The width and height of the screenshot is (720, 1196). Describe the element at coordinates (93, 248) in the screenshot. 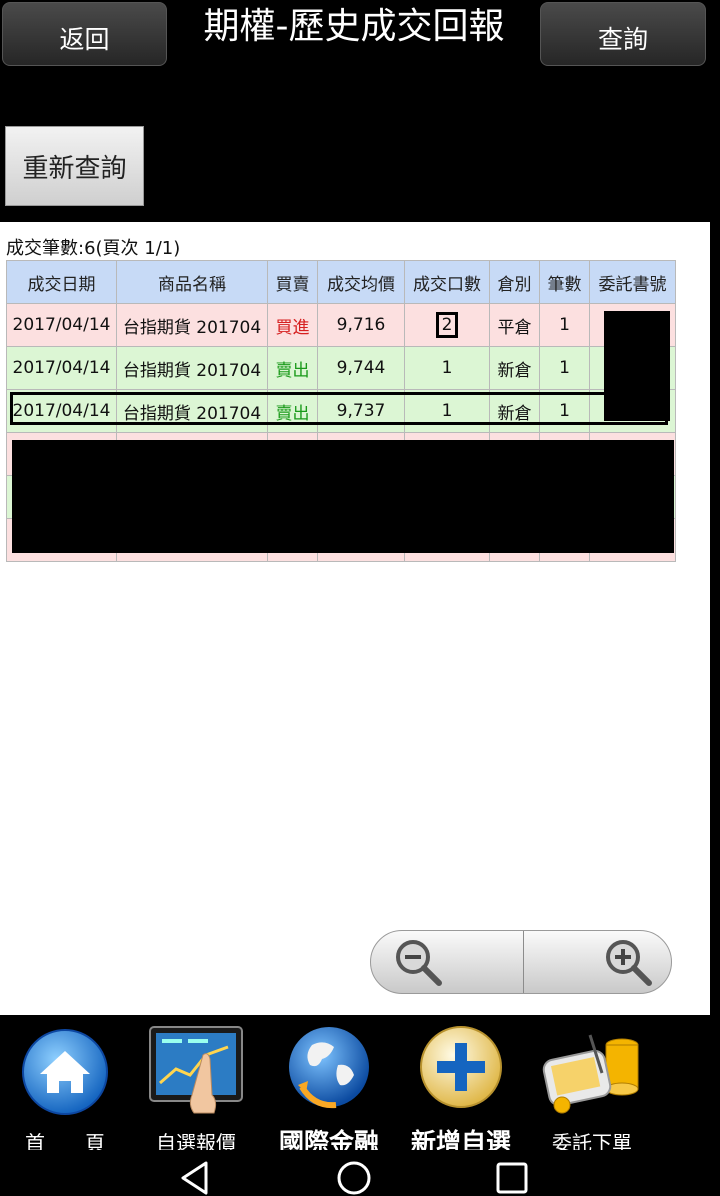

I see `record-summary: 成交筆數:6(頁次 1/1)` at that location.